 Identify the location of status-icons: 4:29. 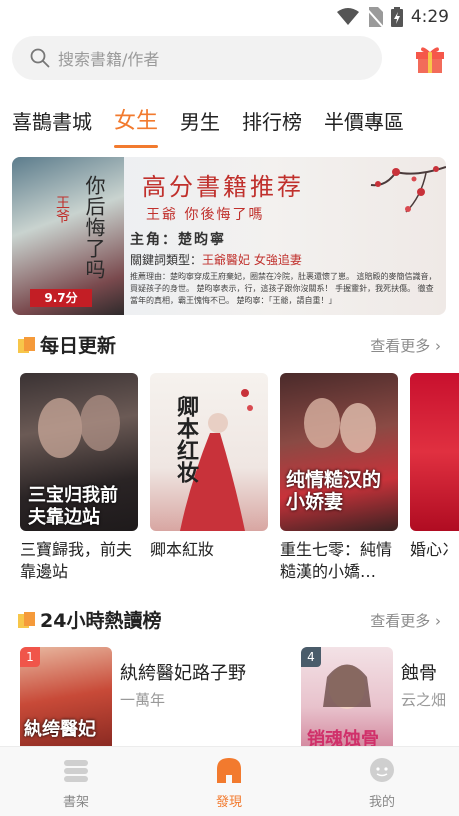
(392, 17).